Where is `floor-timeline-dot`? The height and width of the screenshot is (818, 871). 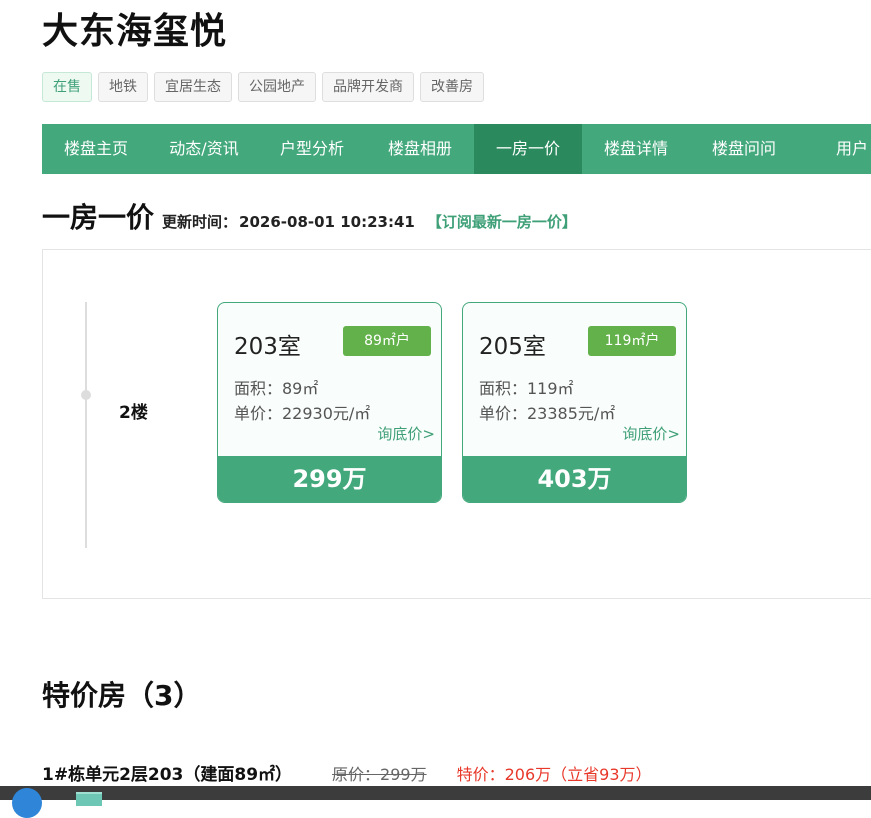
floor-timeline-dot is located at coordinates (86, 395).